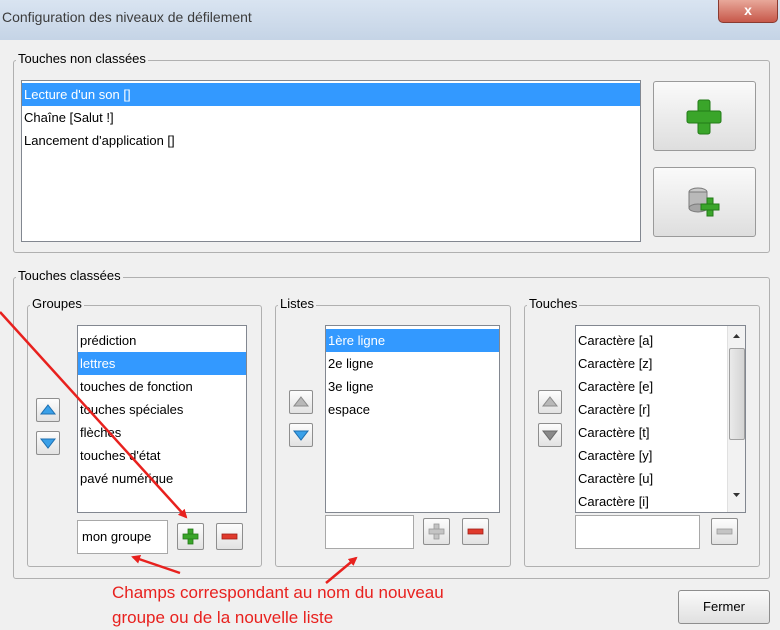  What do you see at coordinates (660, 478) in the screenshot?
I see `key-item: Caractère [u]` at bounding box center [660, 478].